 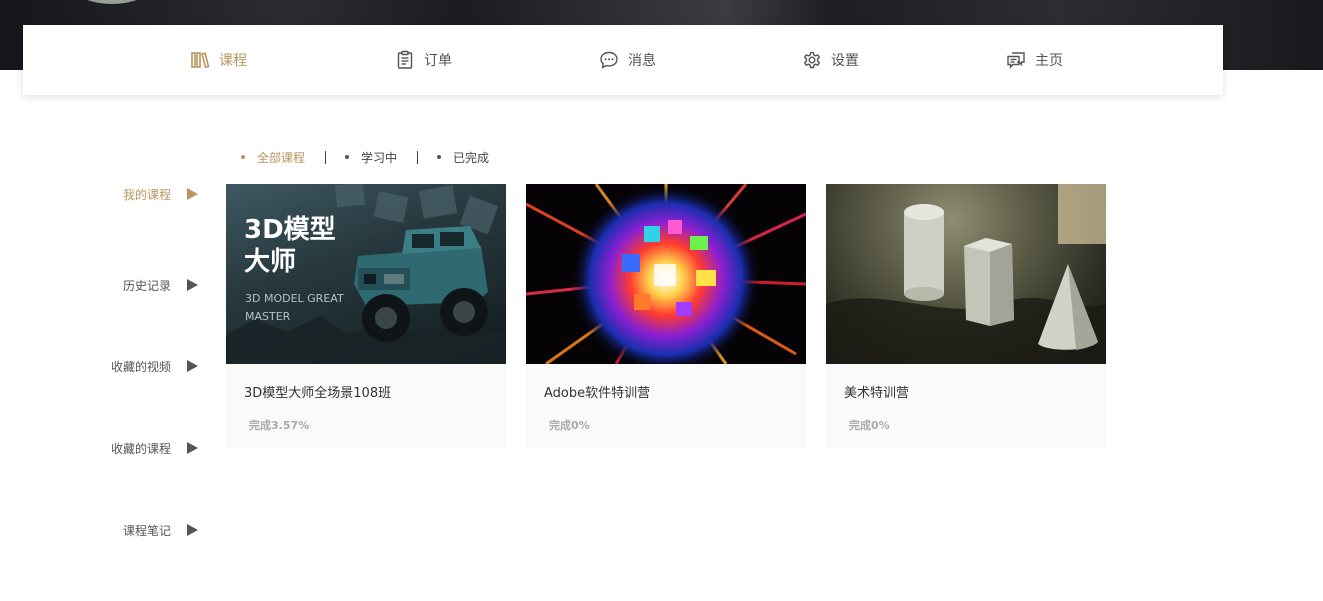 I want to click on filter-label: 已完成, so click(x=471, y=157).